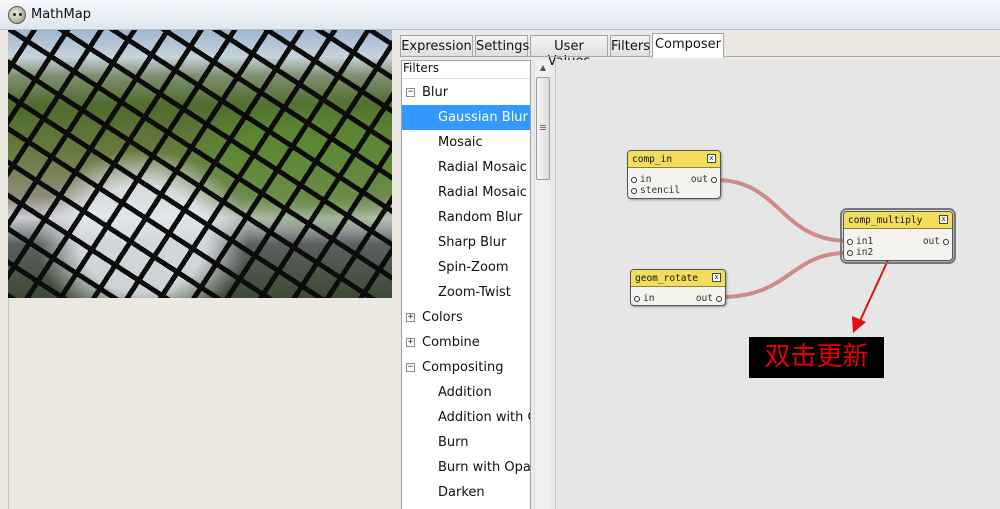 This screenshot has height=509, width=1000. I want to click on tree-item: Radial Mosaic B, so click(466, 192).